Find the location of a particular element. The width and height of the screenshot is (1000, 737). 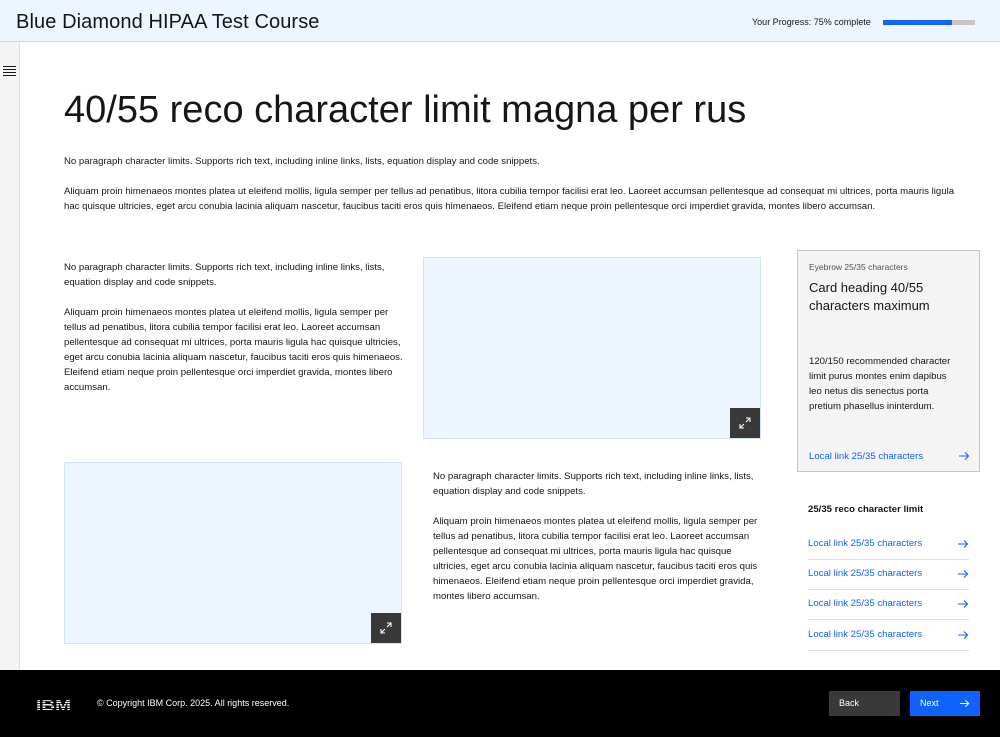

local-link-1: Local link 25/35 characters is located at coordinates (888, 545).